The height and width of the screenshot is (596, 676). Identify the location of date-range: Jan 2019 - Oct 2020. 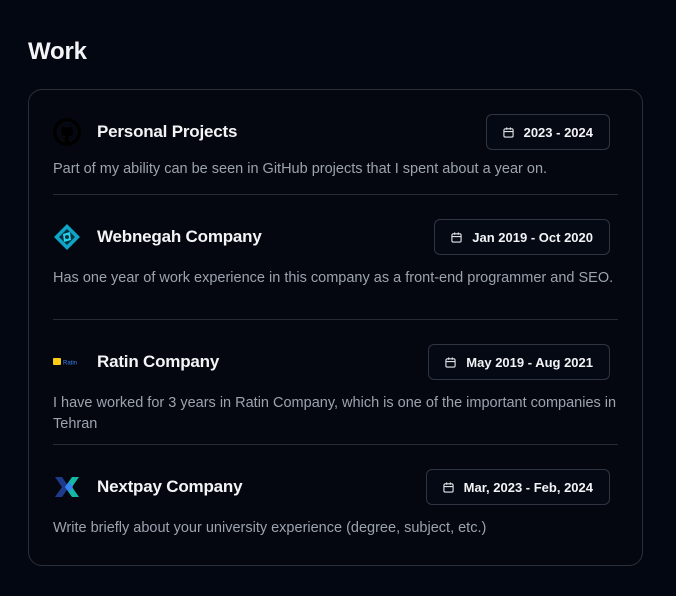
(532, 237).